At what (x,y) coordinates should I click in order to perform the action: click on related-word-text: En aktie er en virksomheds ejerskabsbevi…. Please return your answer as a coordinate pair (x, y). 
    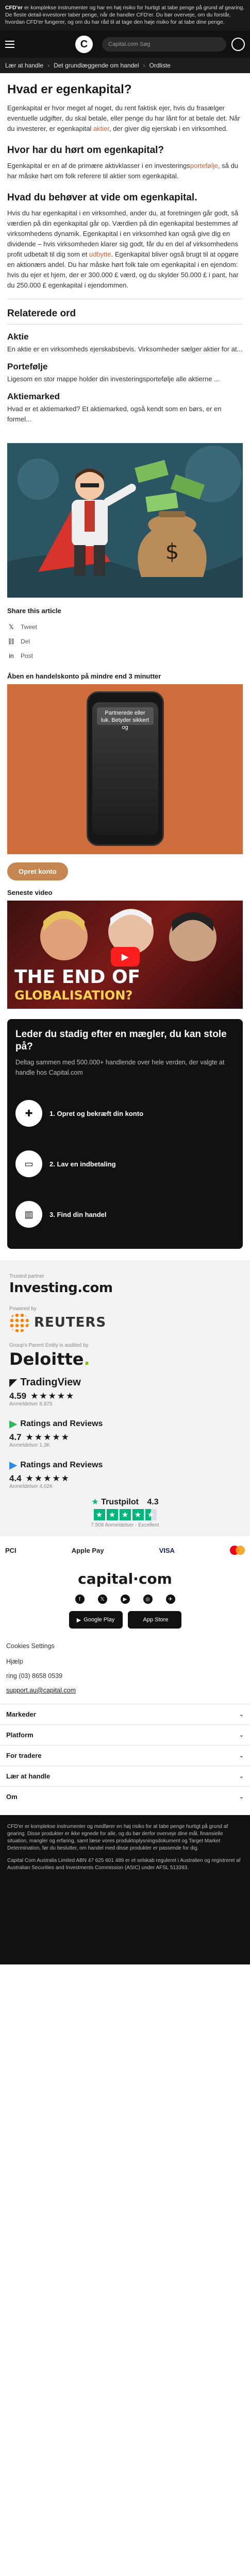
    Looking at the image, I should click on (125, 349).